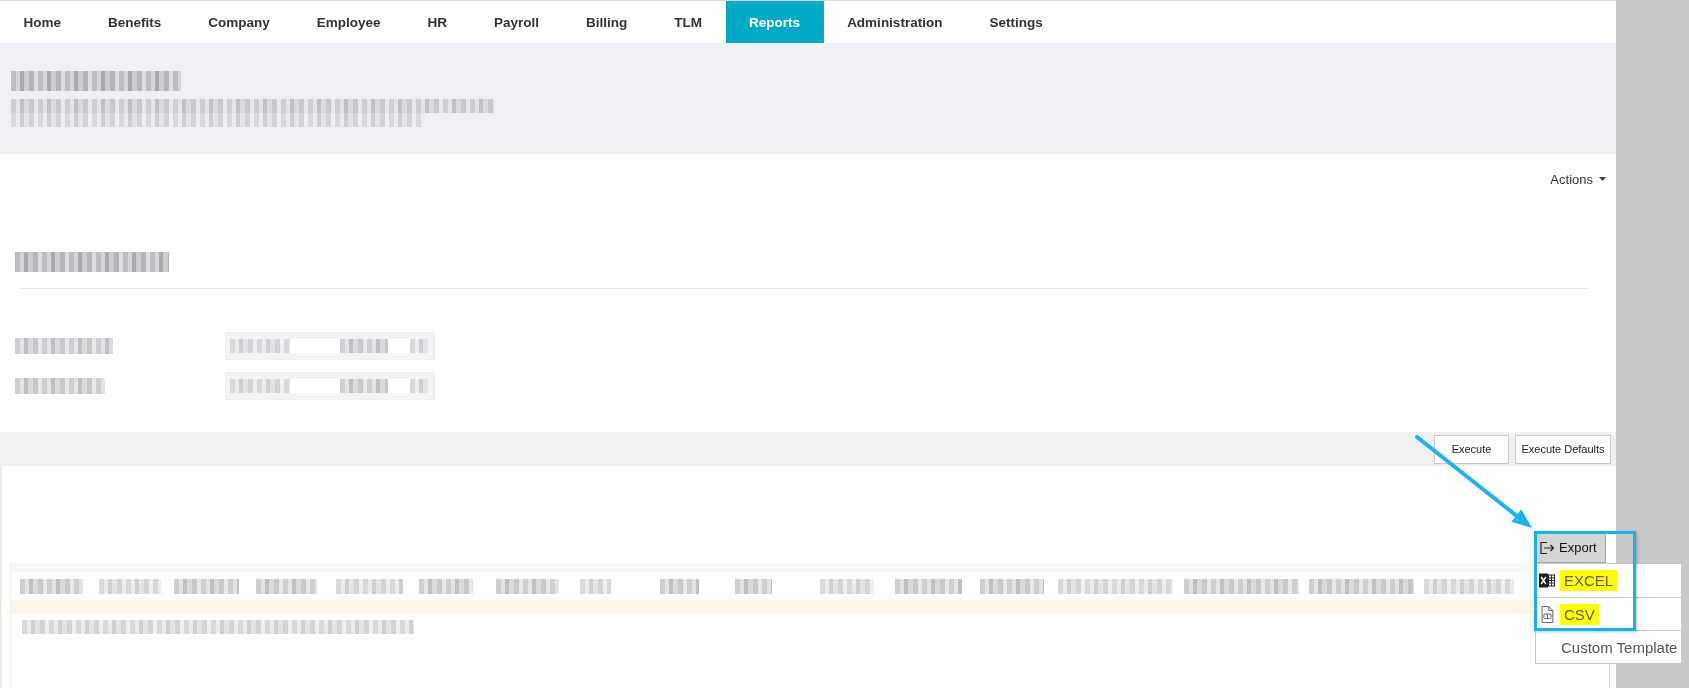 The image size is (1689, 688). What do you see at coordinates (349, 22) in the screenshot?
I see `nav-tab: Employee` at bounding box center [349, 22].